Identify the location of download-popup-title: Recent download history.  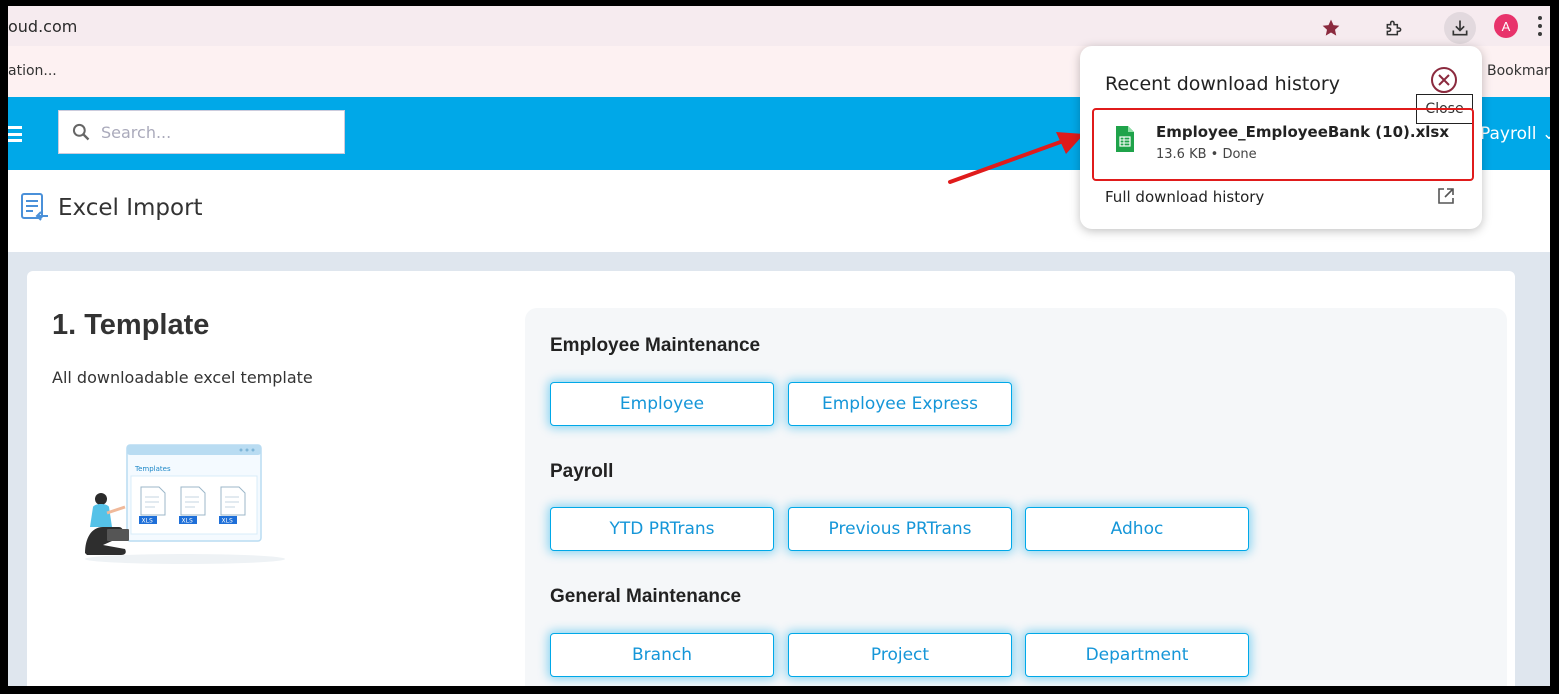
(1222, 84).